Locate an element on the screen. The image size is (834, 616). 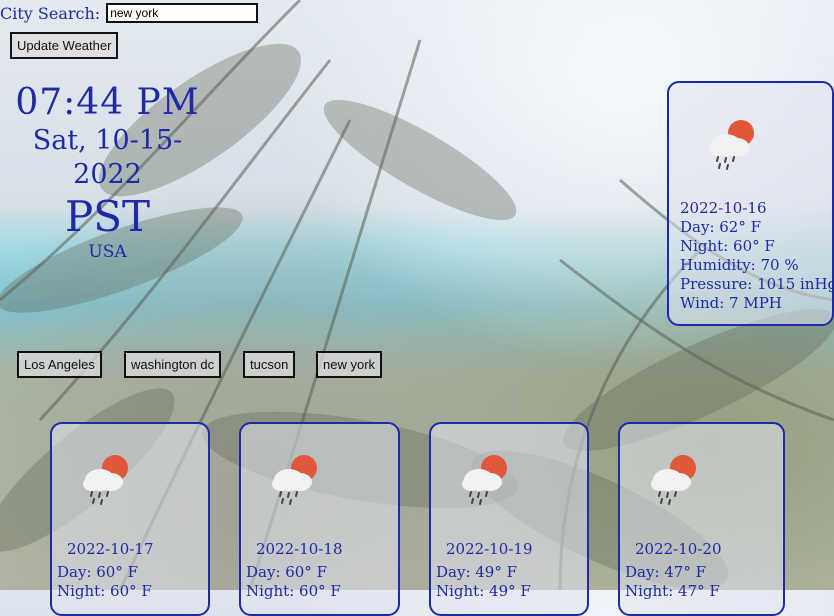
forecast-night-temp: Night: 49° F is located at coordinates (483, 591).